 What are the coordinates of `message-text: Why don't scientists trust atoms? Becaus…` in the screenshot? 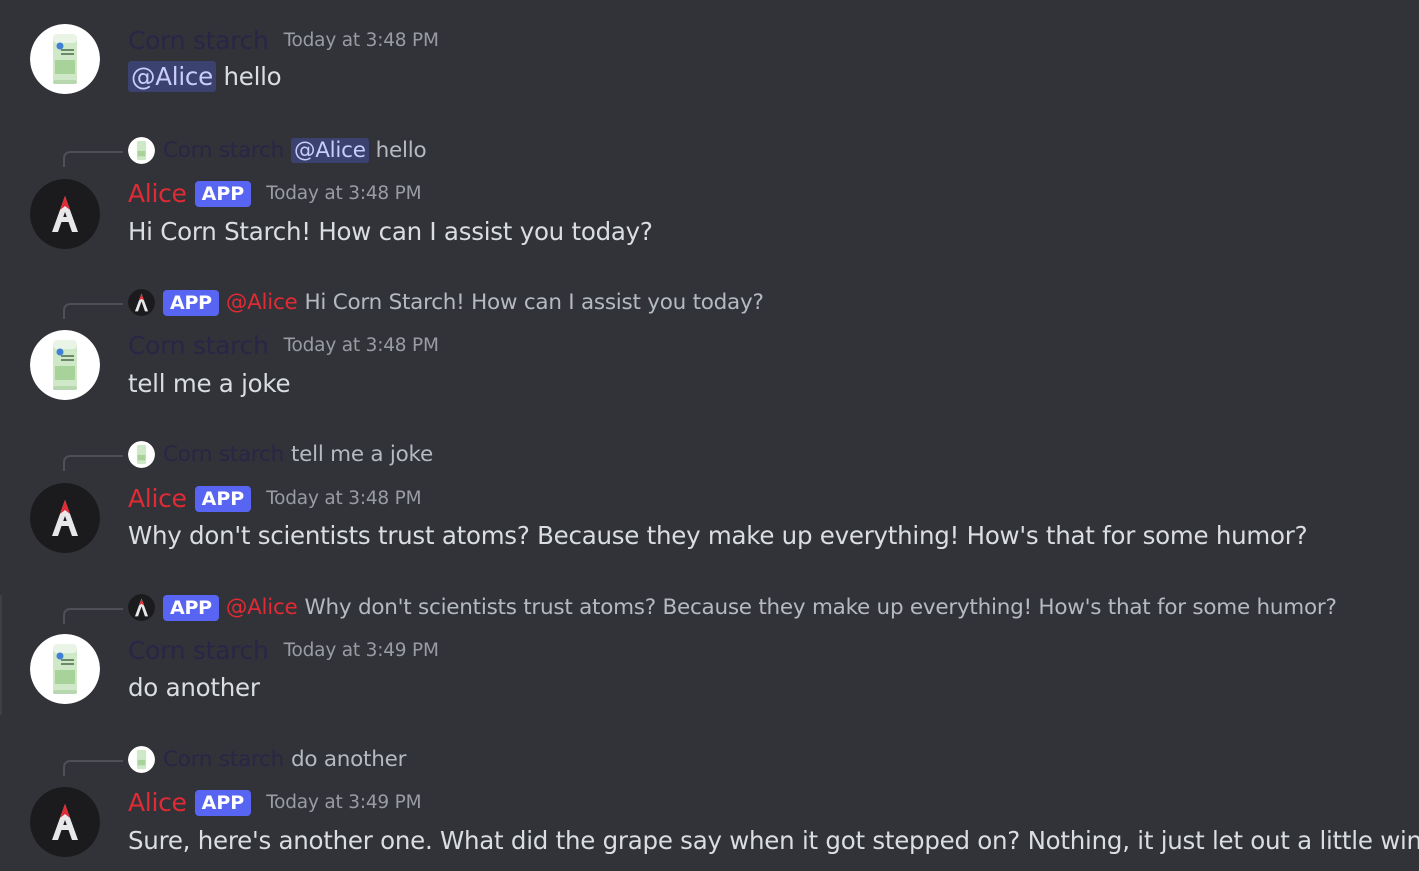 It's located at (718, 535).